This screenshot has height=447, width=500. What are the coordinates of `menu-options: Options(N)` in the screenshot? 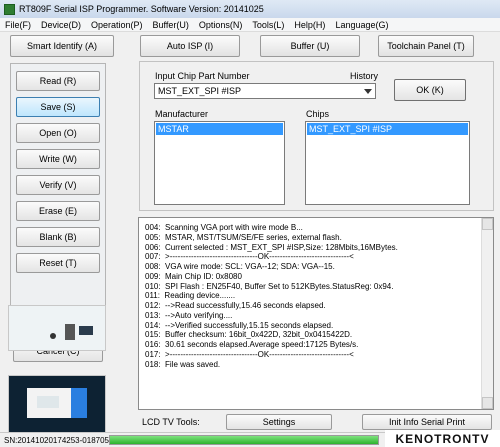 It's located at (221, 25).